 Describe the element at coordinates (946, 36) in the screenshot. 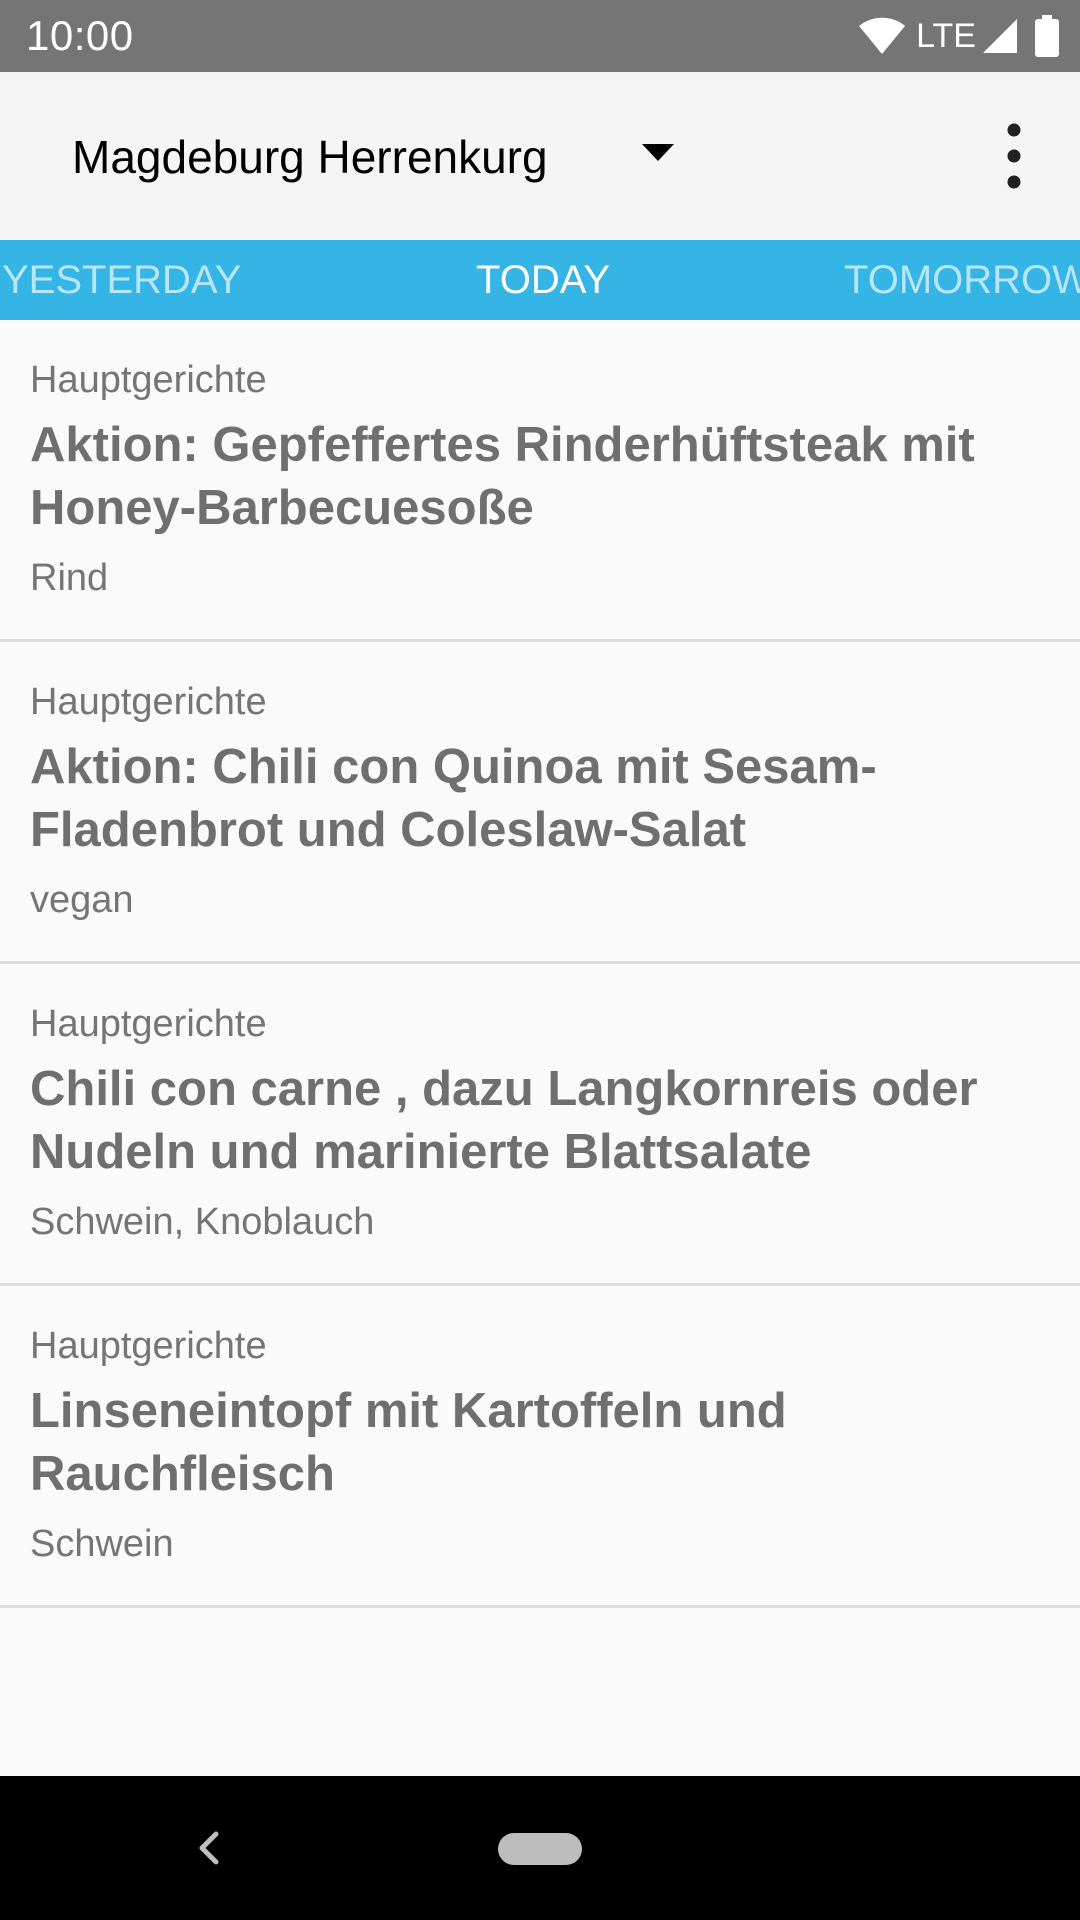

I see `network-type-label: LTE` at that location.